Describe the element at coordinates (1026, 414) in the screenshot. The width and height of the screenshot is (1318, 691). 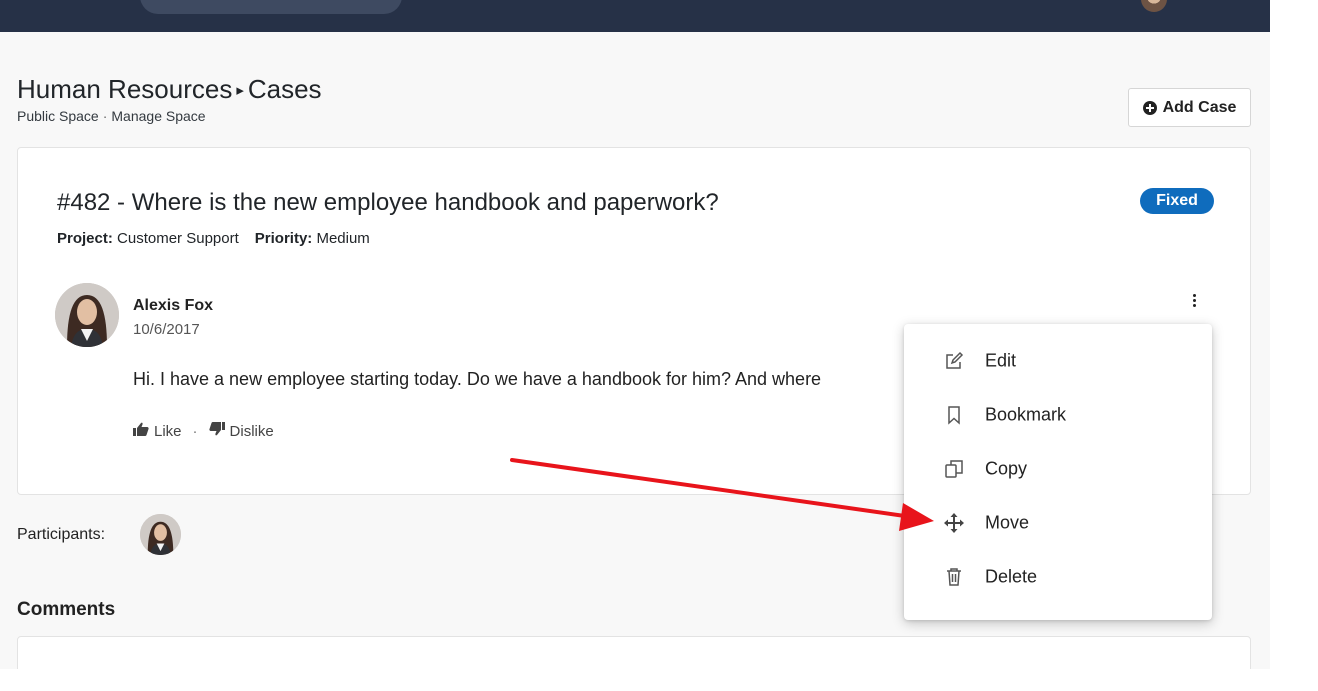
I see `menu-item-label: Bookmark` at that location.